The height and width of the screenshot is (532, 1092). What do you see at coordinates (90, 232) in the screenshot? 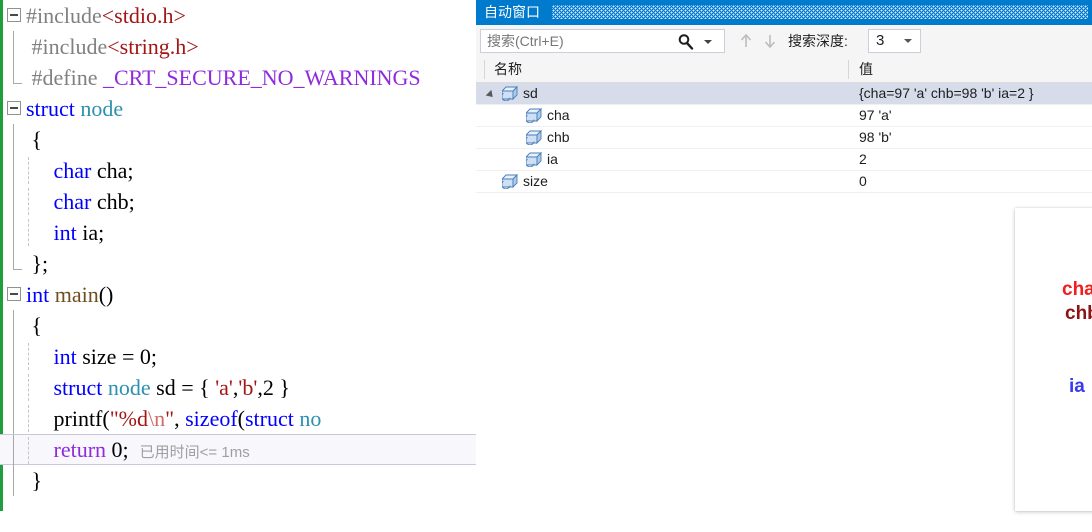
I see `code-token: ia;` at bounding box center [90, 232].